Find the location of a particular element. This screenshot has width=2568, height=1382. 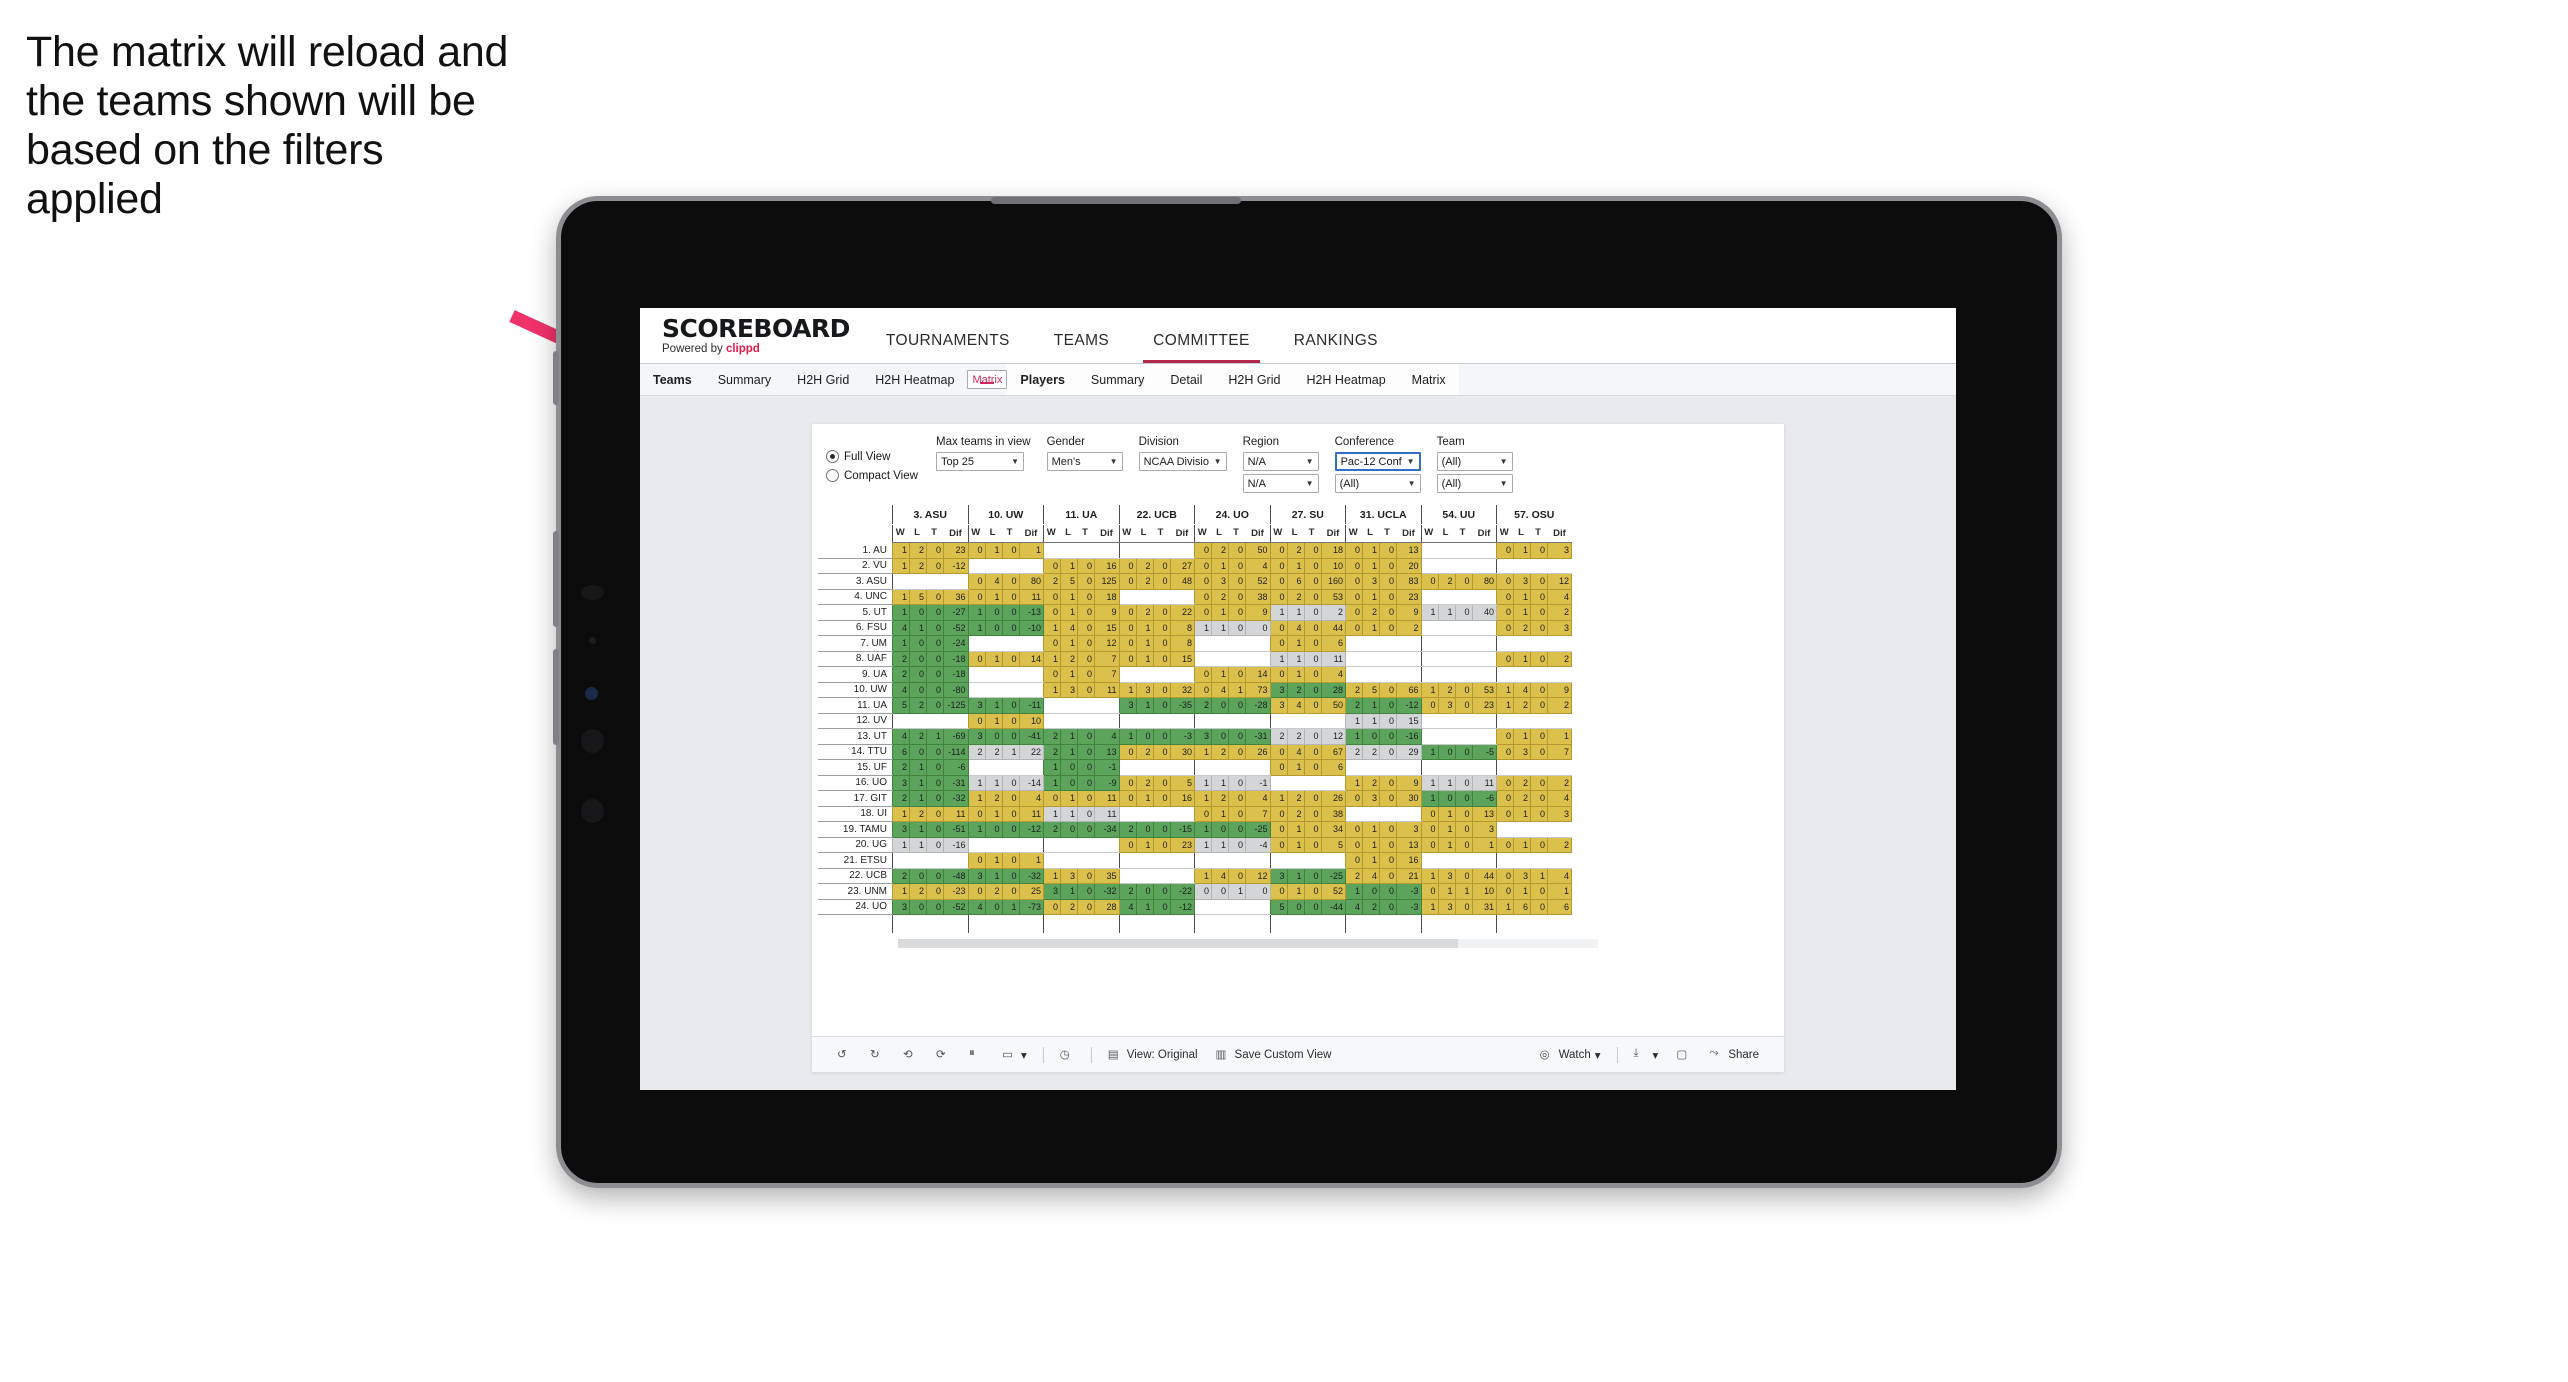

subnav-players-h2h-grid: H2H Grid is located at coordinates (1254, 380).